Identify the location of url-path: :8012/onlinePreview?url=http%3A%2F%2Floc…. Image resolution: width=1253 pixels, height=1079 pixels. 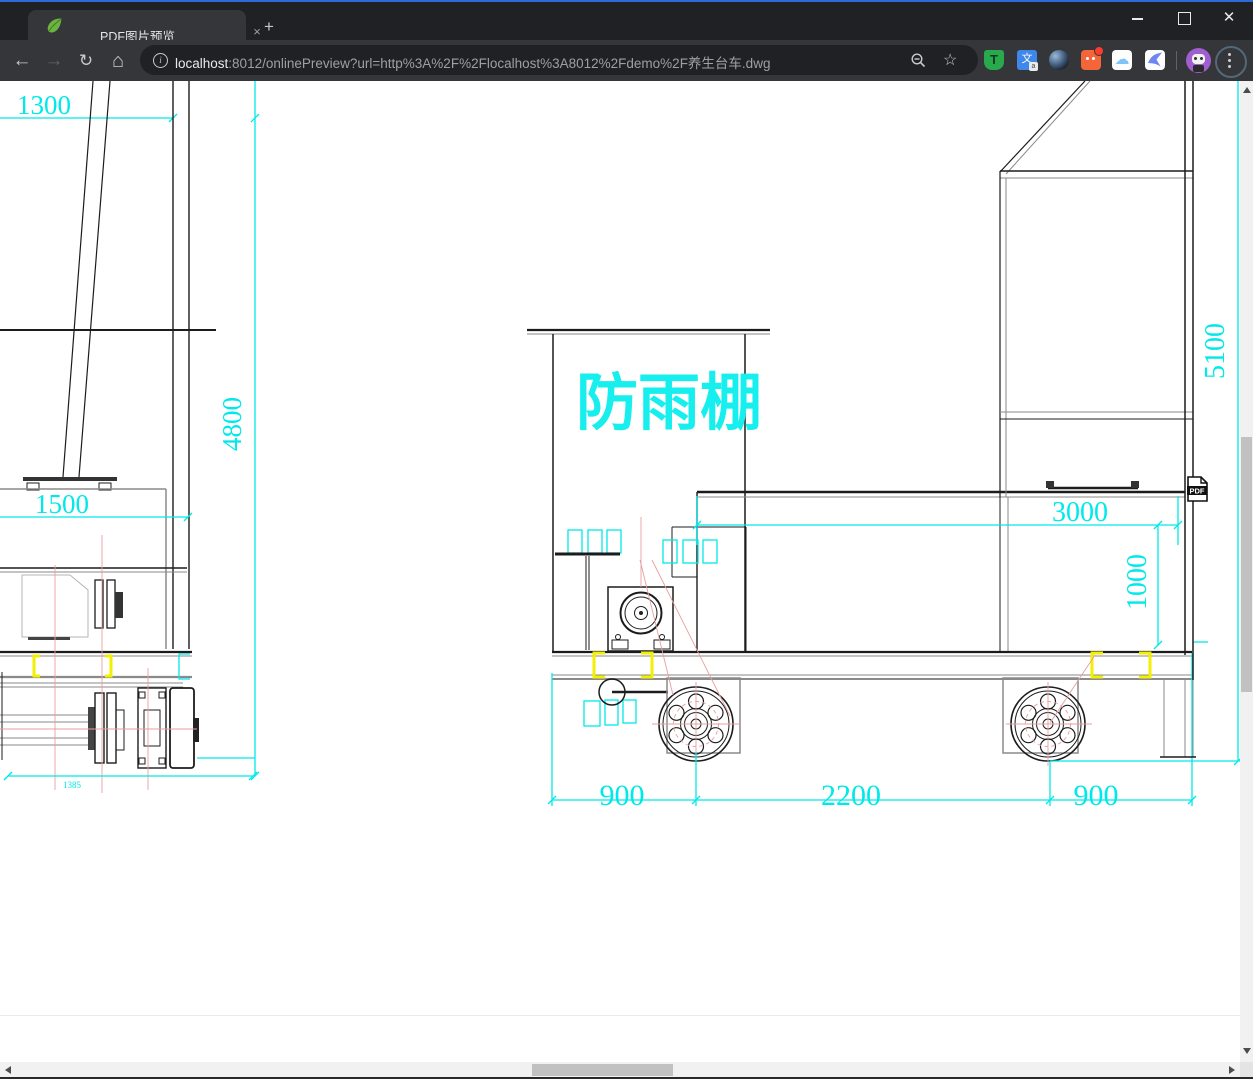
(499, 63).